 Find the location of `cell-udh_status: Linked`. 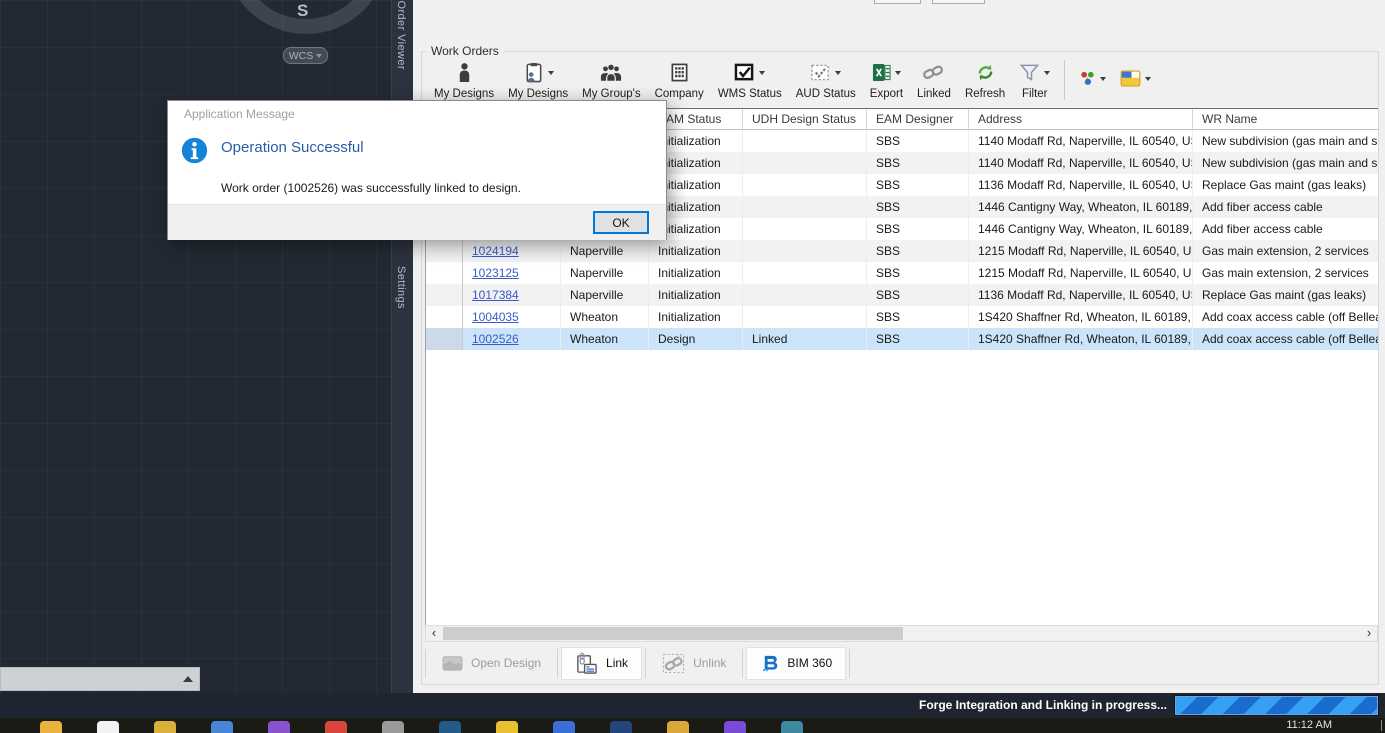

cell-udh_status: Linked is located at coordinates (805, 339).